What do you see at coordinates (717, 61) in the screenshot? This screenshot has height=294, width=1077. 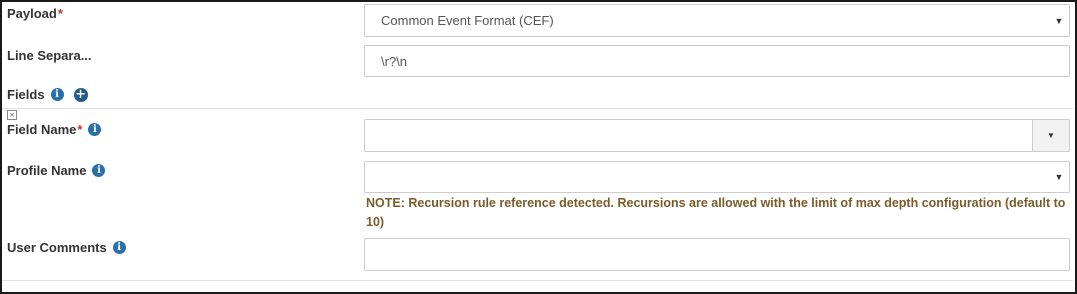 I see `line-separator-input: \r?\n` at bounding box center [717, 61].